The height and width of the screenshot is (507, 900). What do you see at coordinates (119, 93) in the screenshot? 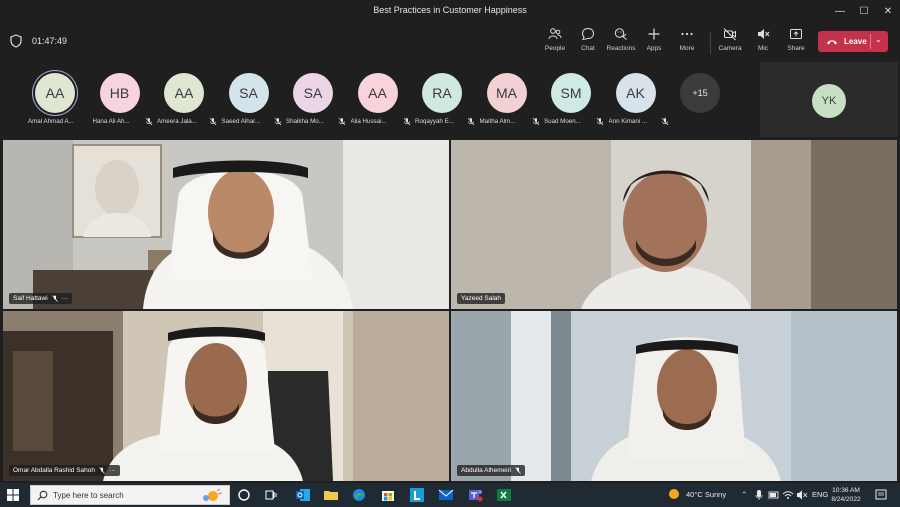
I see `participant-avatar: HB` at bounding box center [119, 93].